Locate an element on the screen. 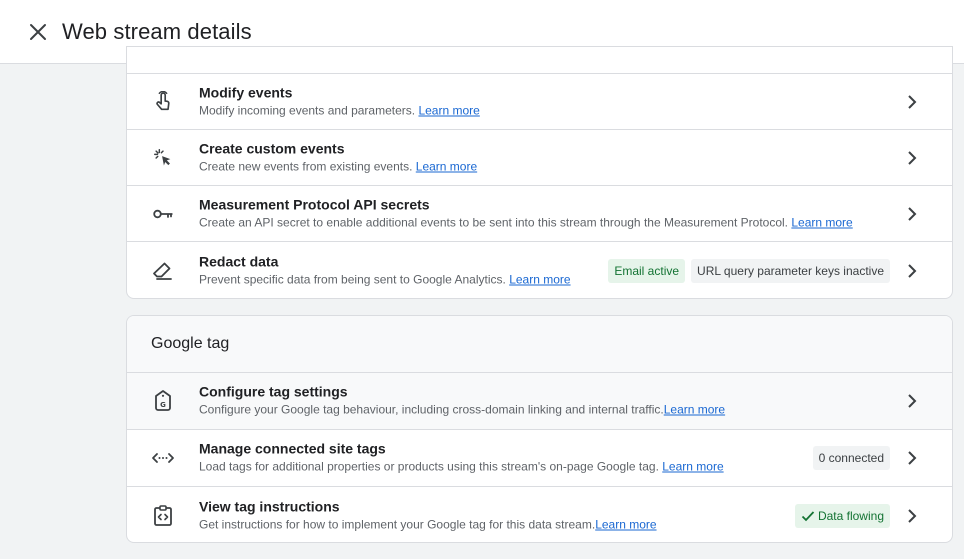 This screenshot has width=964, height=559. connected-count-chip-wrap: 0 connected is located at coordinates (851, 458).